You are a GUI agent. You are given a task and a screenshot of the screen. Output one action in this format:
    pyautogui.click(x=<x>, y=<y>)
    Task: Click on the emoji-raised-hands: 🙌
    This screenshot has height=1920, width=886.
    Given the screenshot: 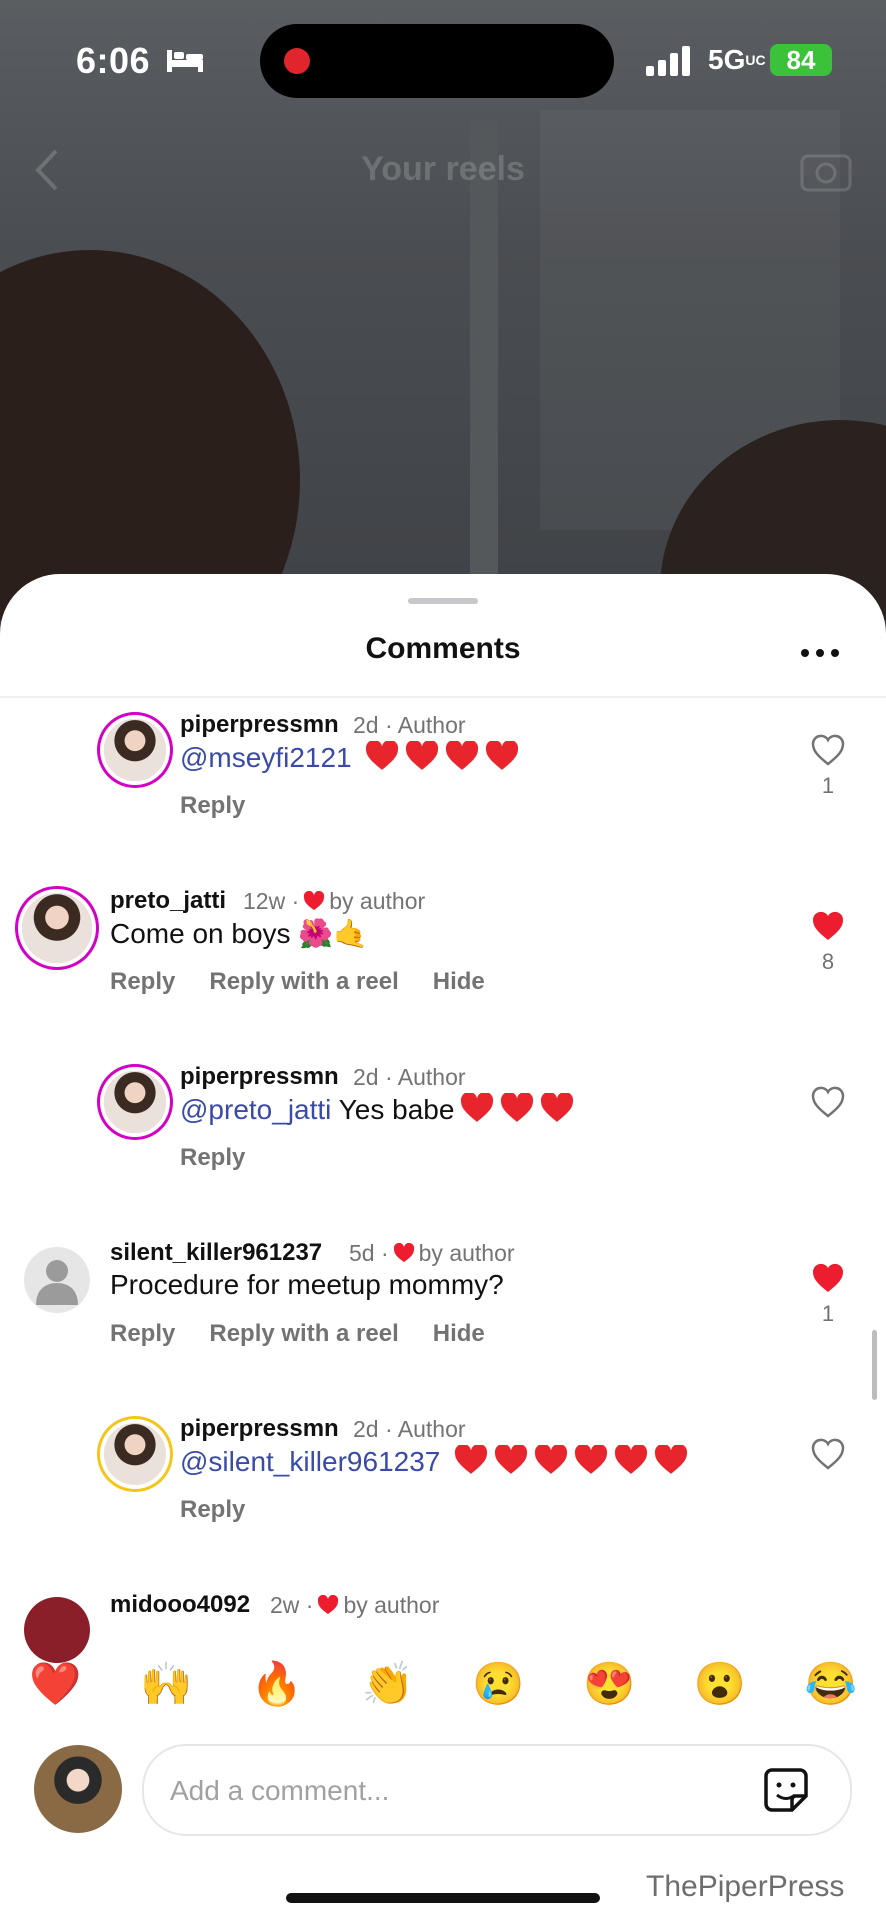 What is the action you would take?
    pyautogui.click(x=166, y=1684)
    